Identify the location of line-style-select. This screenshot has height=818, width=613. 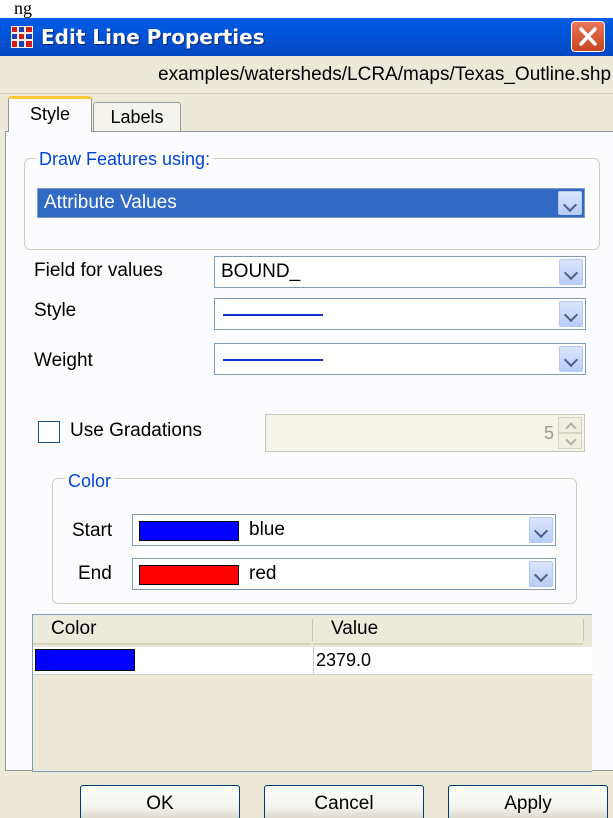
(400, 314).